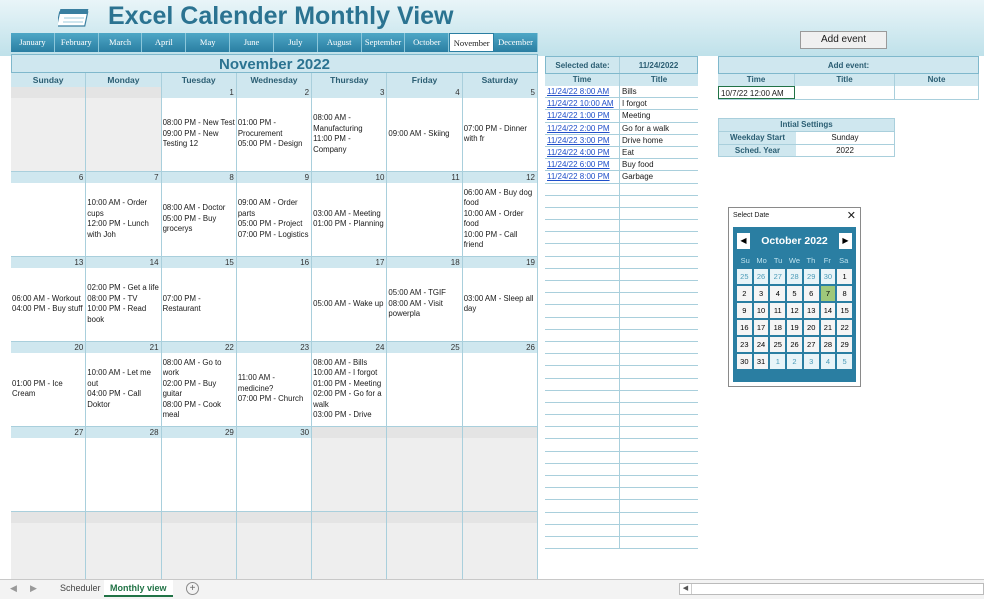 The height and width of the screenshot is (599, 984). I want to click on schedule-title-cell: Meeting, so click(659, 115).